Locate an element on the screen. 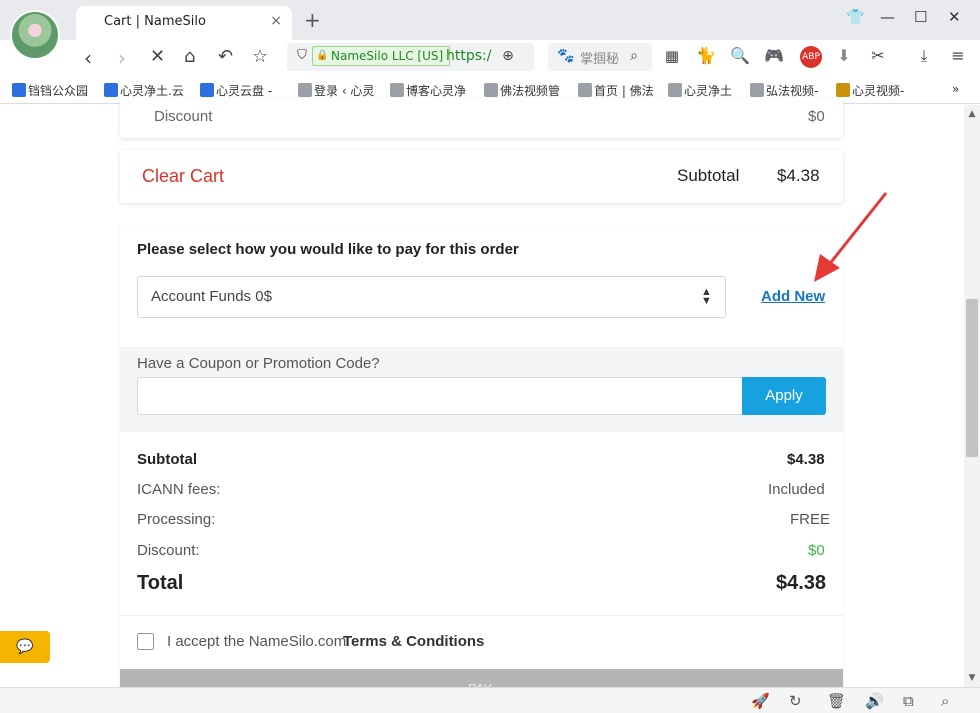 The image size is (980, 713). terms-divider is located at coordinates (481, 615).